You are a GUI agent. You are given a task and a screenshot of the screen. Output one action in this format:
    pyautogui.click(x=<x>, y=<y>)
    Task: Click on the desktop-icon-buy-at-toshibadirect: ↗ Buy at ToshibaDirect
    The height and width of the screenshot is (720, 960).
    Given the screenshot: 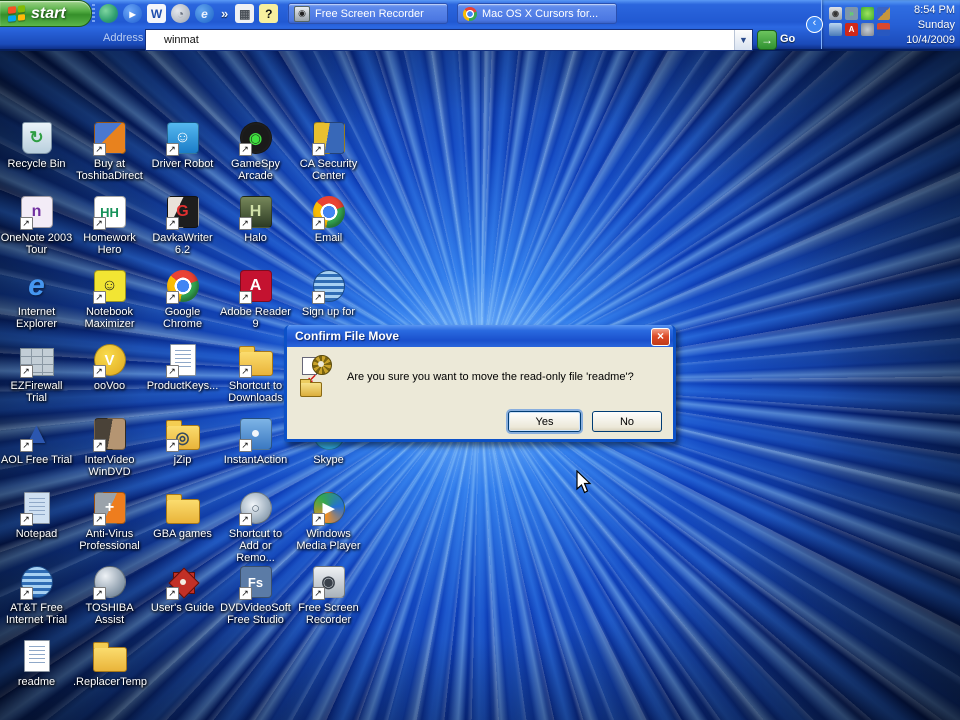 What is the action you would take?
    pyautogui.click(x=109, y=151)
    